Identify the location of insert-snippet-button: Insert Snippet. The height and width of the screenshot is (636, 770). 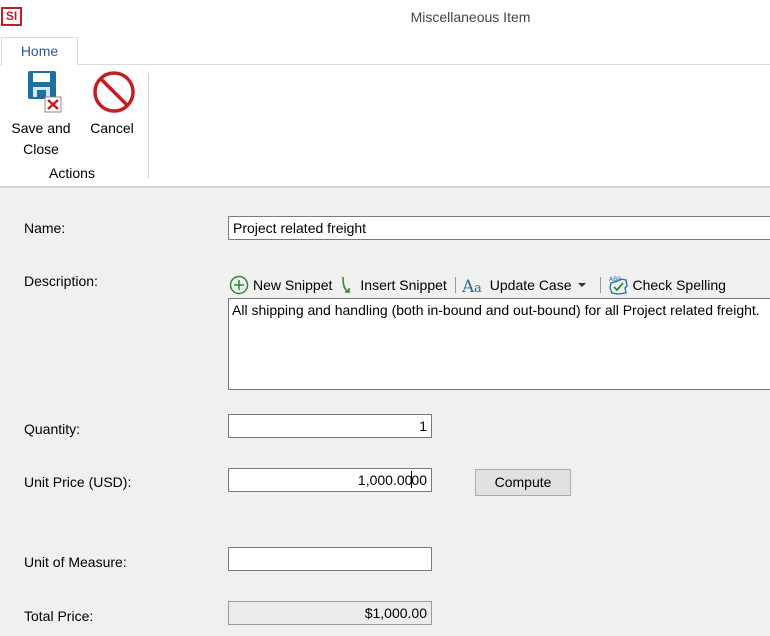
(392, 285).